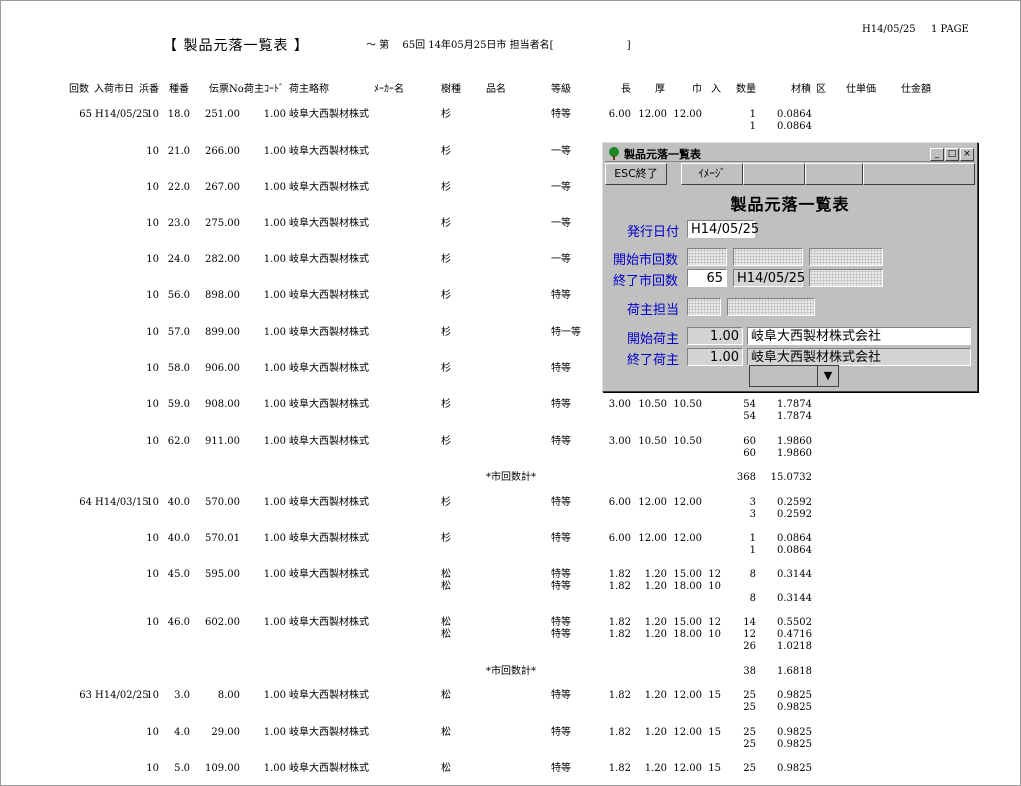  Describe the element at coordinates (619, 538) in the screenshot. I see `row-naga: 6.00` at that location.